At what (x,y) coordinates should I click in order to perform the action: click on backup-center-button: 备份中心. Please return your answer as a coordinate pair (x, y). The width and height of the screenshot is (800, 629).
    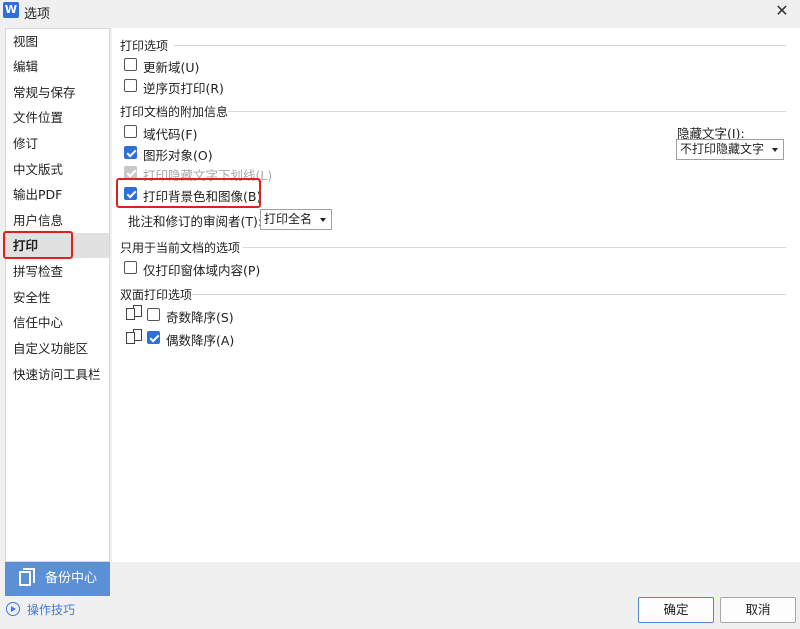
    Looking at the image, I should click on (57, 579).